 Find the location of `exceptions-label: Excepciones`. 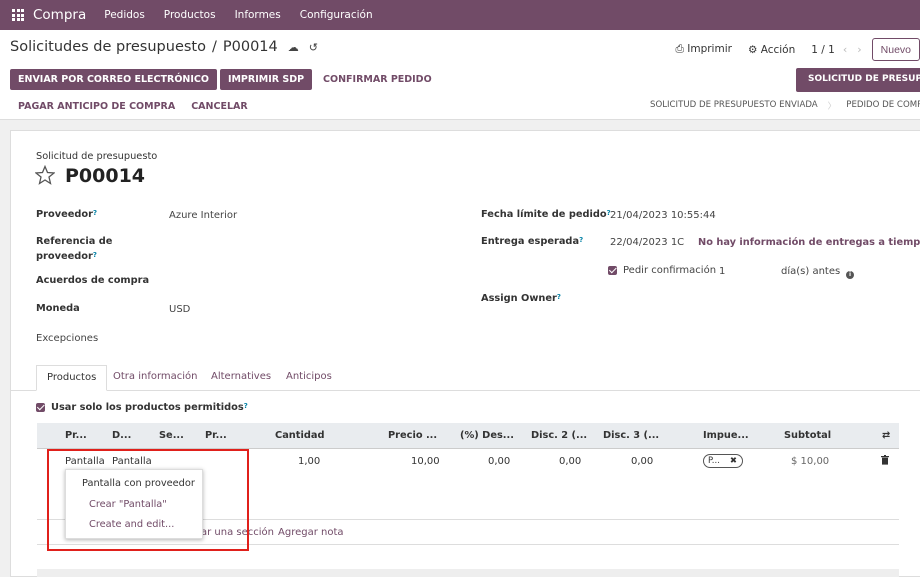

exceptions-label: Excepciones is located at coordinates (67, 338).